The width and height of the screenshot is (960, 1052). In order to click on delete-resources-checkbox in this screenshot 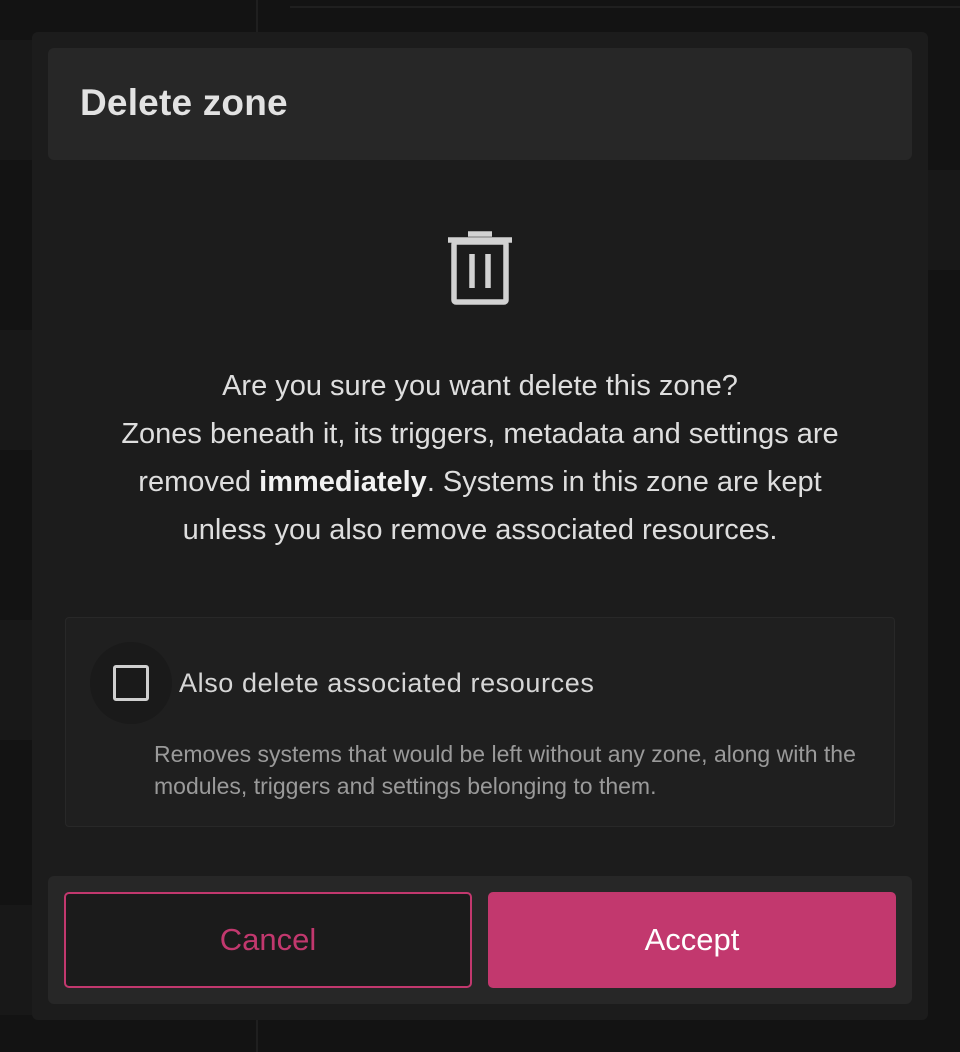, I will do `click(131, 683)`.